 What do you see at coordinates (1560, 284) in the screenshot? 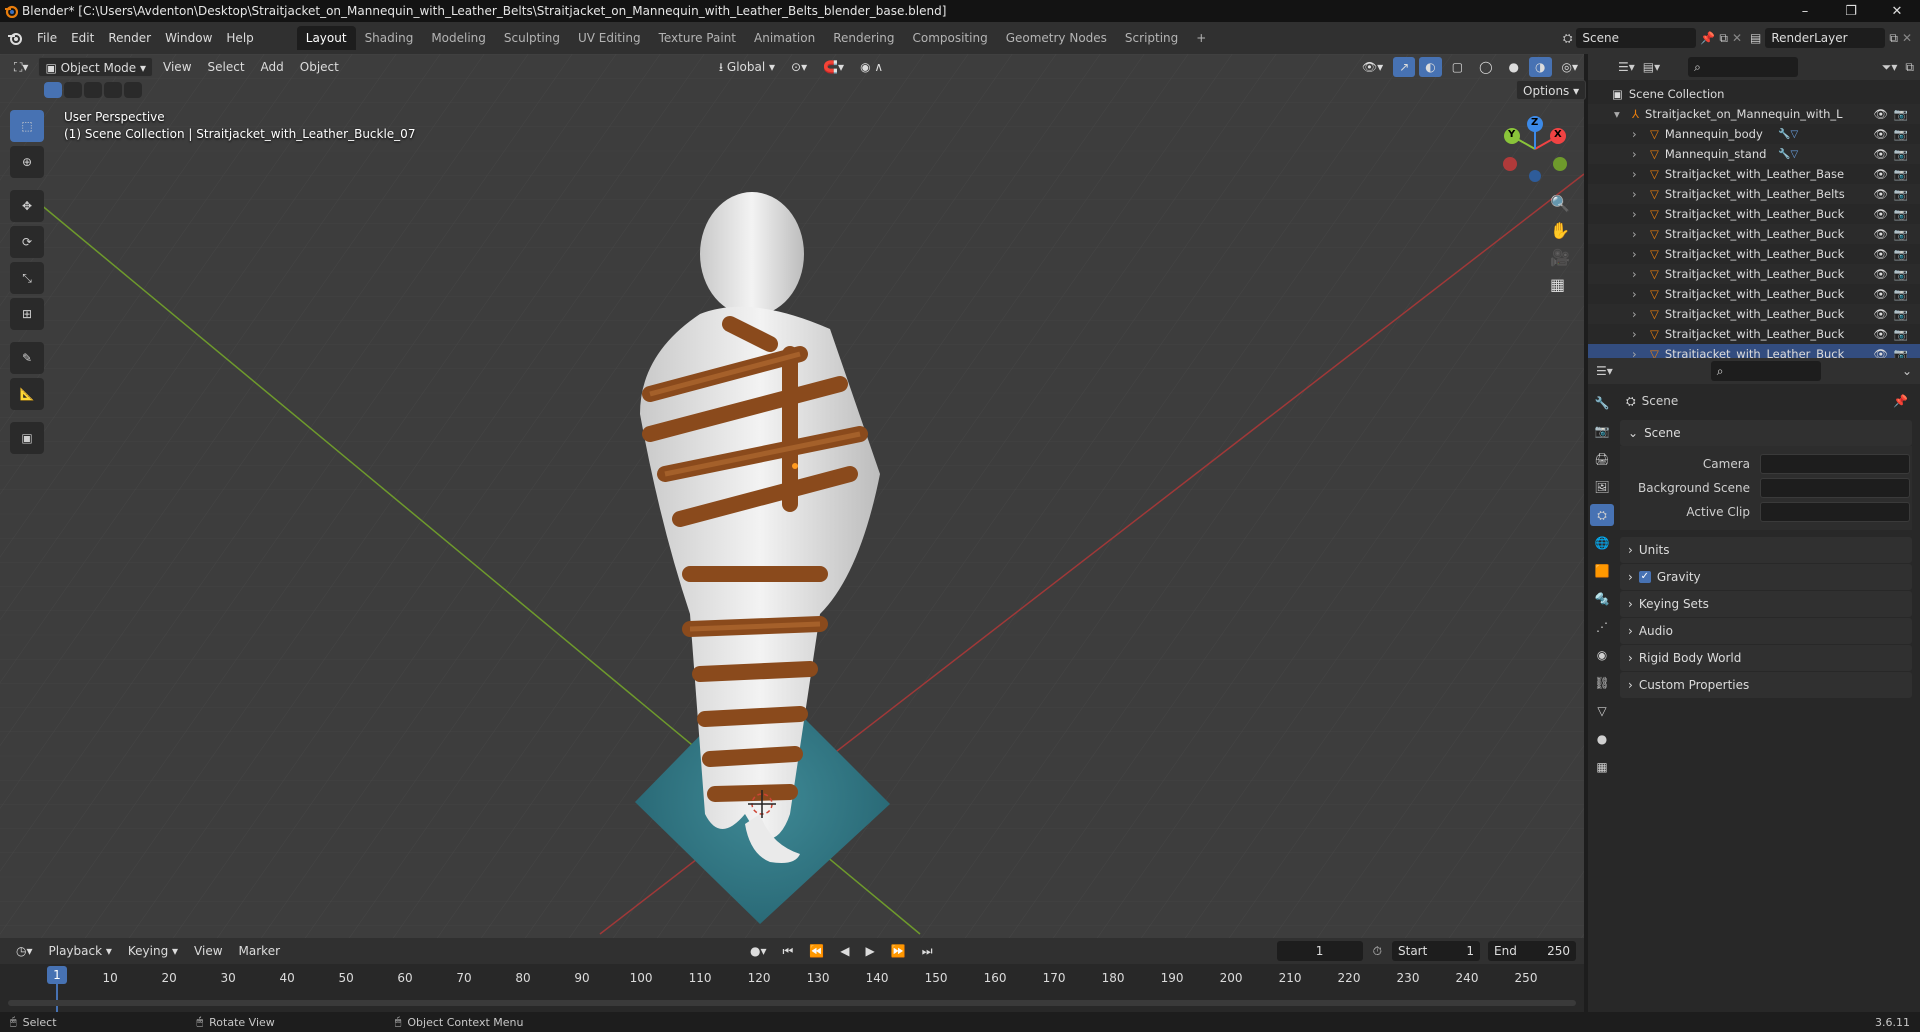
I see `ortho-toggle-icon: ▦` at bounding box center [1560, 284].